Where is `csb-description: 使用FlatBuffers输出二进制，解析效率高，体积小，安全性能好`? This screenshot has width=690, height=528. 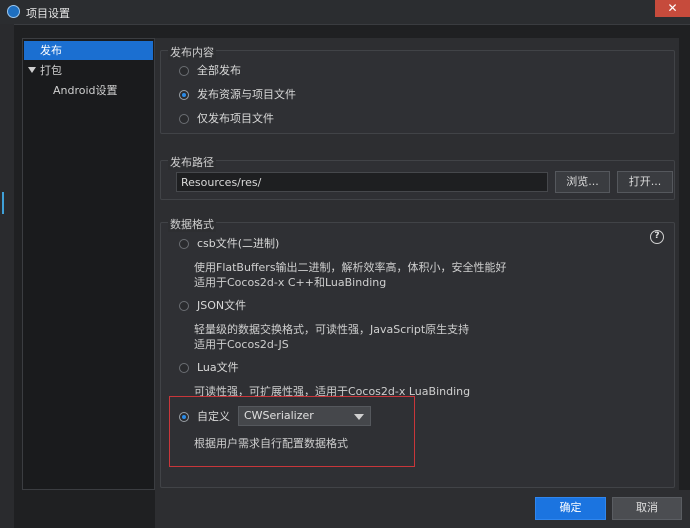 csb-description: 使用FlatBuffers输出二进制，解析效率高，体积小，安全性能好 is located at coordinates (350, 267).